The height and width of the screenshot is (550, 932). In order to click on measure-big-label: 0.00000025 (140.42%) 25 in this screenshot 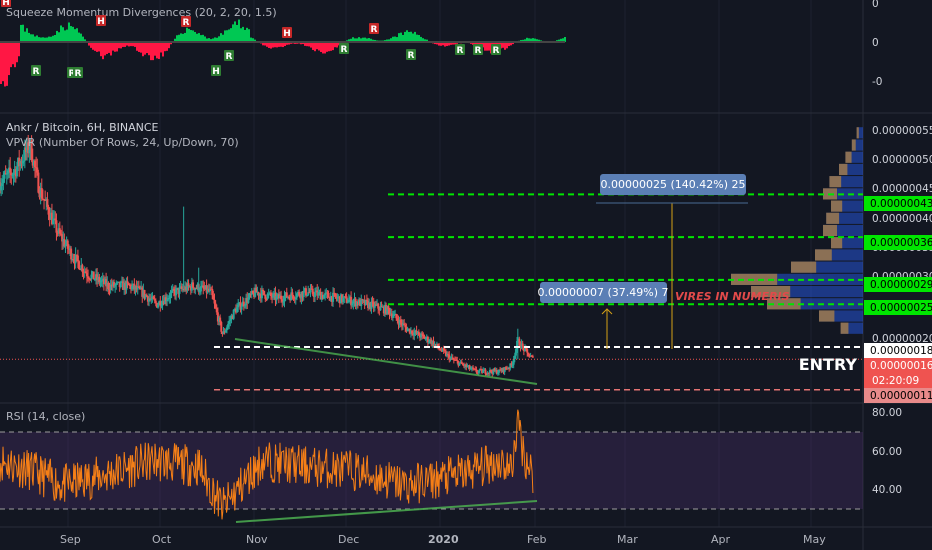, I will do `click(673, 184)`.